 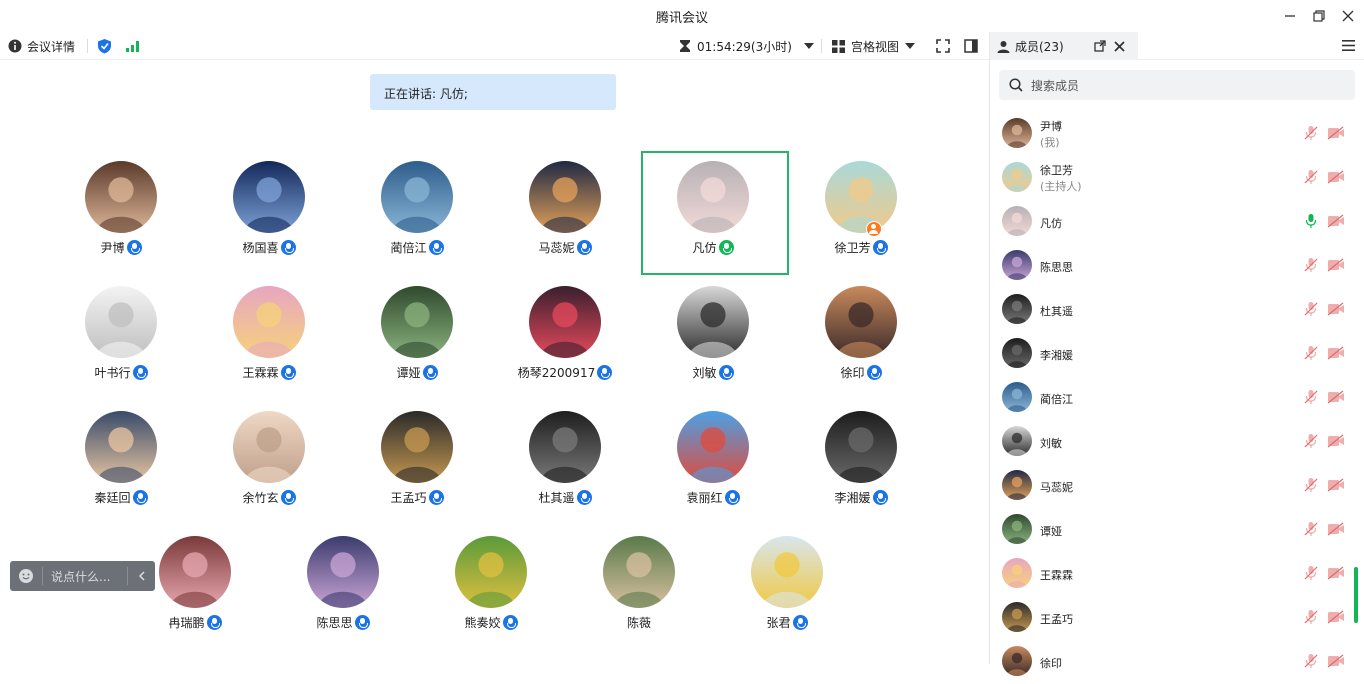 What do you see at coordinates (713, 216) in the screenshot?
I see `participant-tile: 凡仿` at bounding box center [713, 216].